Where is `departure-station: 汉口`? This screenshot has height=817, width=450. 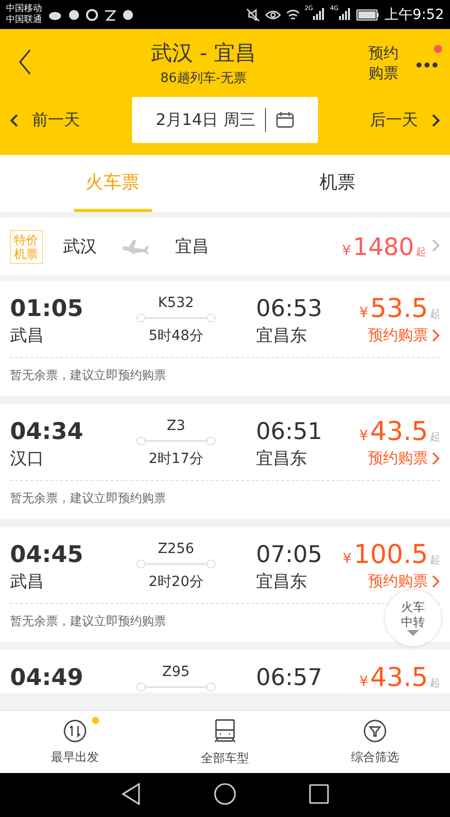
departure-station: 汉口 is located at coordinates (27, 459).